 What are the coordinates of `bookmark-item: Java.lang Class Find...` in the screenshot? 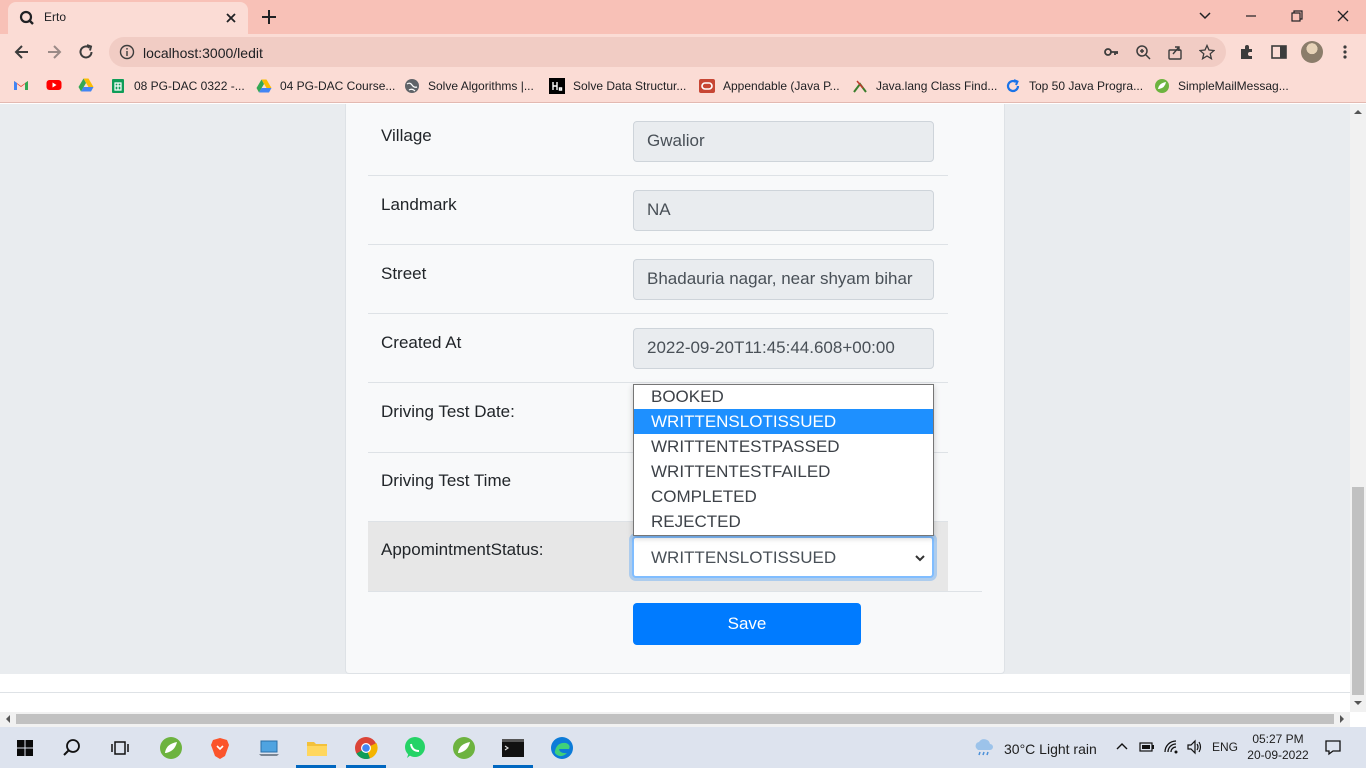 It's located at (924, 86).